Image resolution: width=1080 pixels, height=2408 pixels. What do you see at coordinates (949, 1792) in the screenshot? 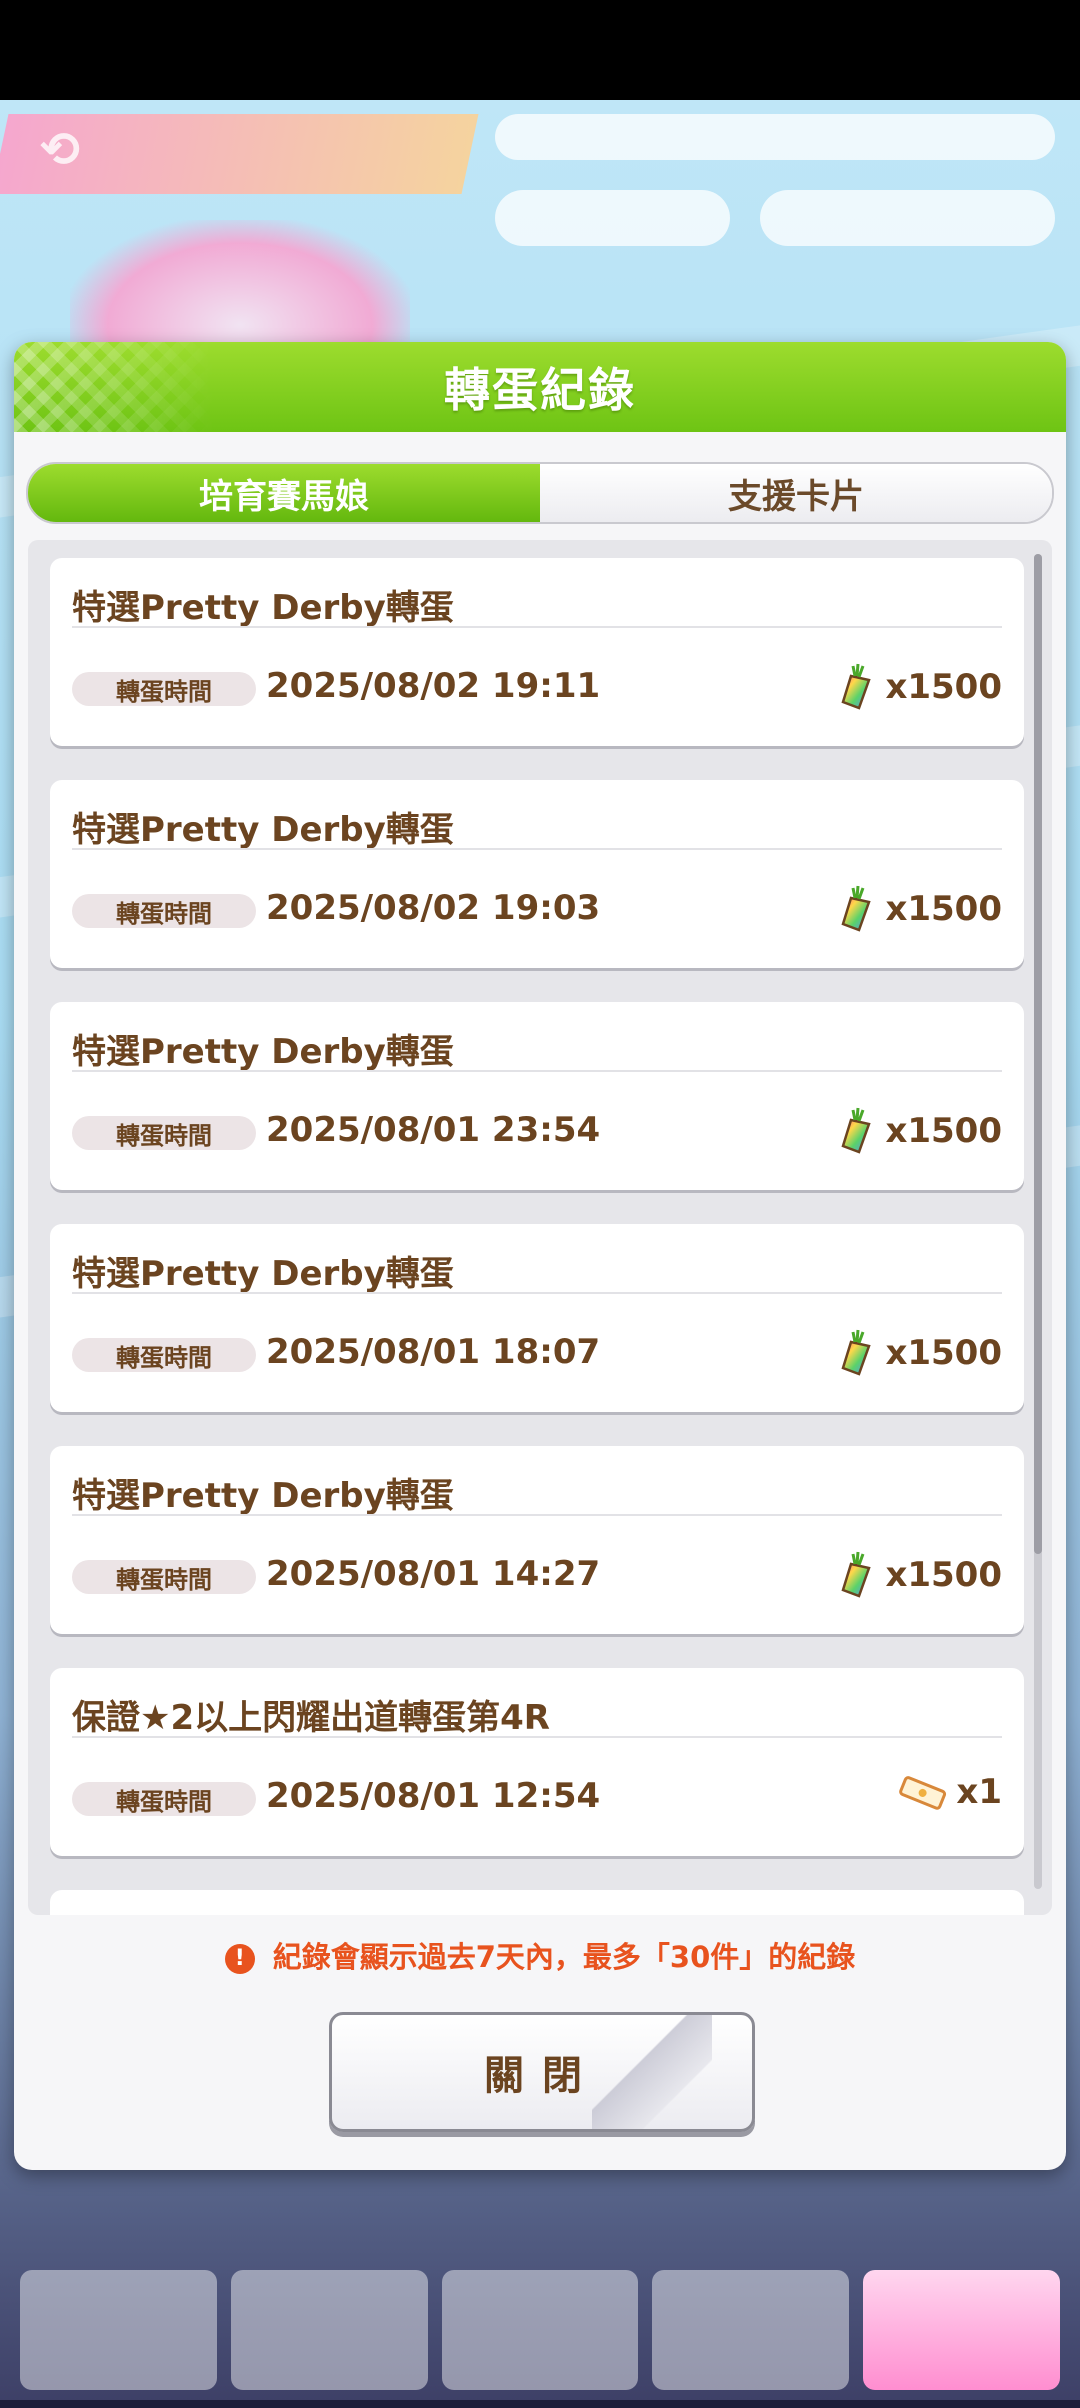
I see `record-cost: x1` at bounding box center [949, 1792].